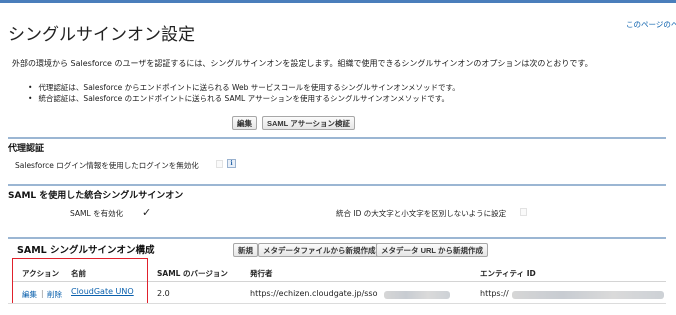 Image resolution: width=676 pixels, height=315 pixels. Describe the element at coordinates (96, 196) in the screenshot. I see `saml-federated-heading: SAML を使用した統合シングルサインオン` at that location.